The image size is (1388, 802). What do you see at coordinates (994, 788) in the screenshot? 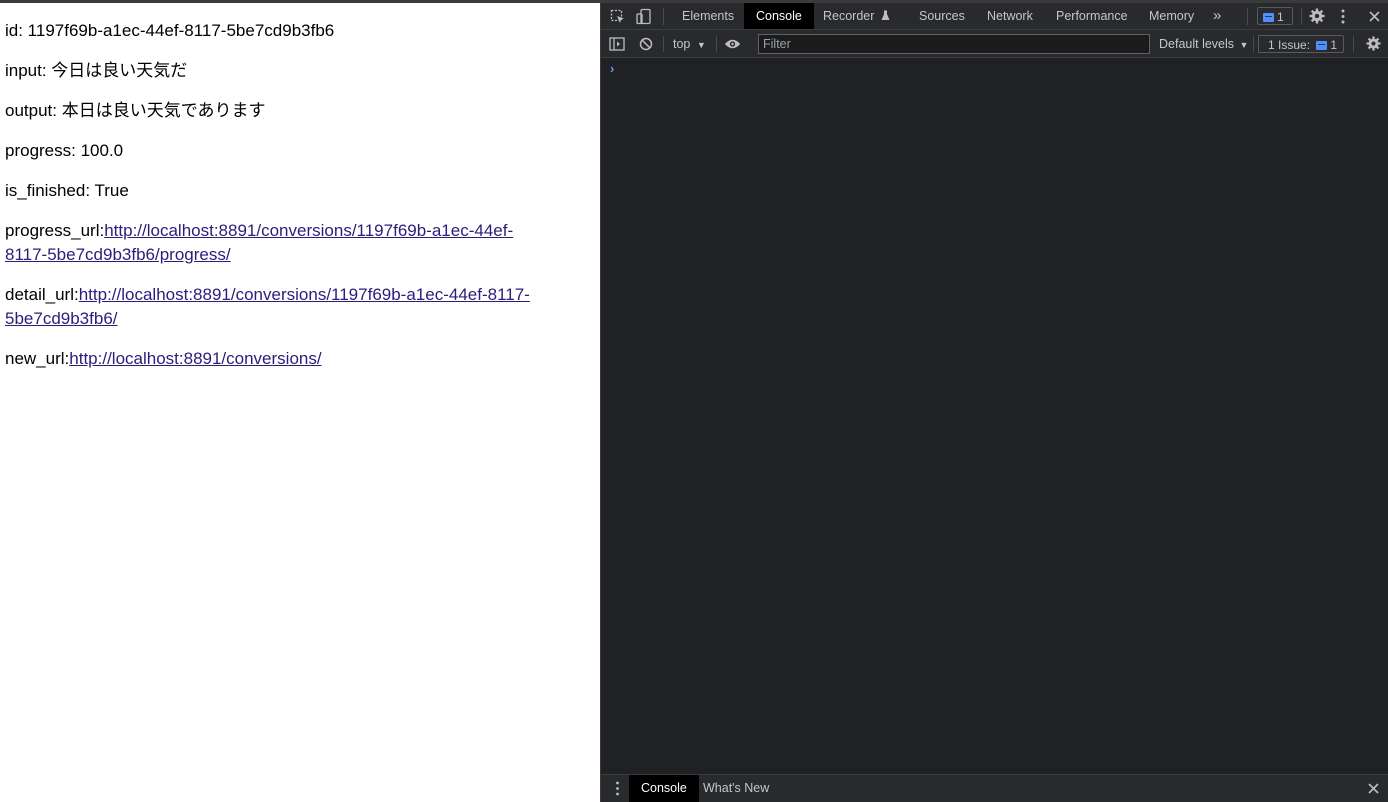
I see `devtools-drawer-tabbar: Console What's New` at bounding box center [994, 788].